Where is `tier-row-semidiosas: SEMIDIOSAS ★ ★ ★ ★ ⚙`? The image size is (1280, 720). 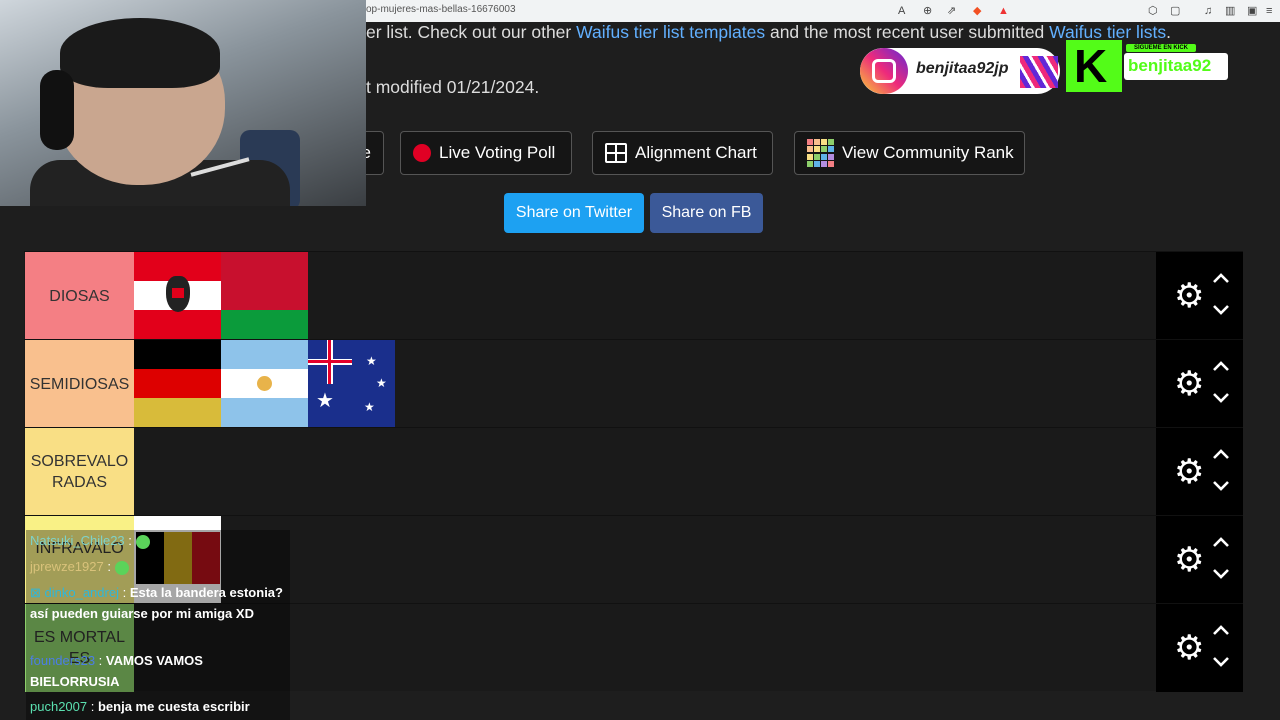 tier-row-semidiosas: SEMIDIOSAS ★ ★ ★ ★ ⚙ is located at coordinates (633, 383).